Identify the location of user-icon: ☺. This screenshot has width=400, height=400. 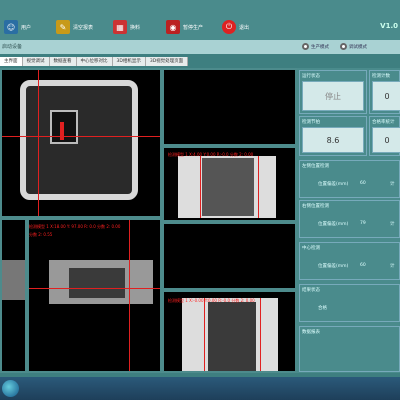
(11, 27).